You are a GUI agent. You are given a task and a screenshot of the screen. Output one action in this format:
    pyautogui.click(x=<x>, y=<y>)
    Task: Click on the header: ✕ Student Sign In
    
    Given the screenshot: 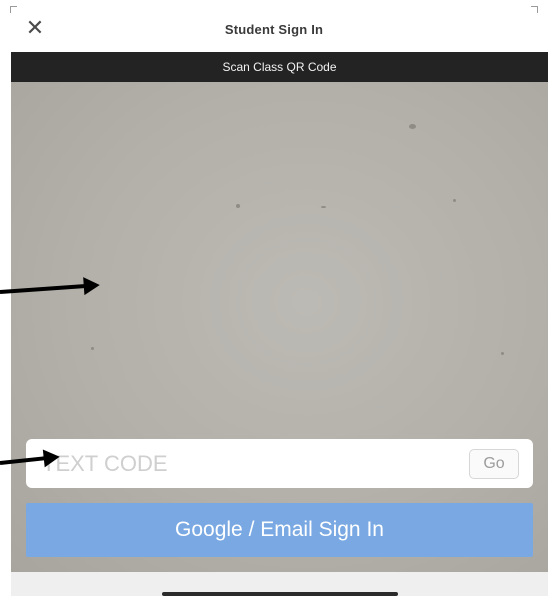 What is the action you would take?
    pyautogui.click(x=274, y=26)
    